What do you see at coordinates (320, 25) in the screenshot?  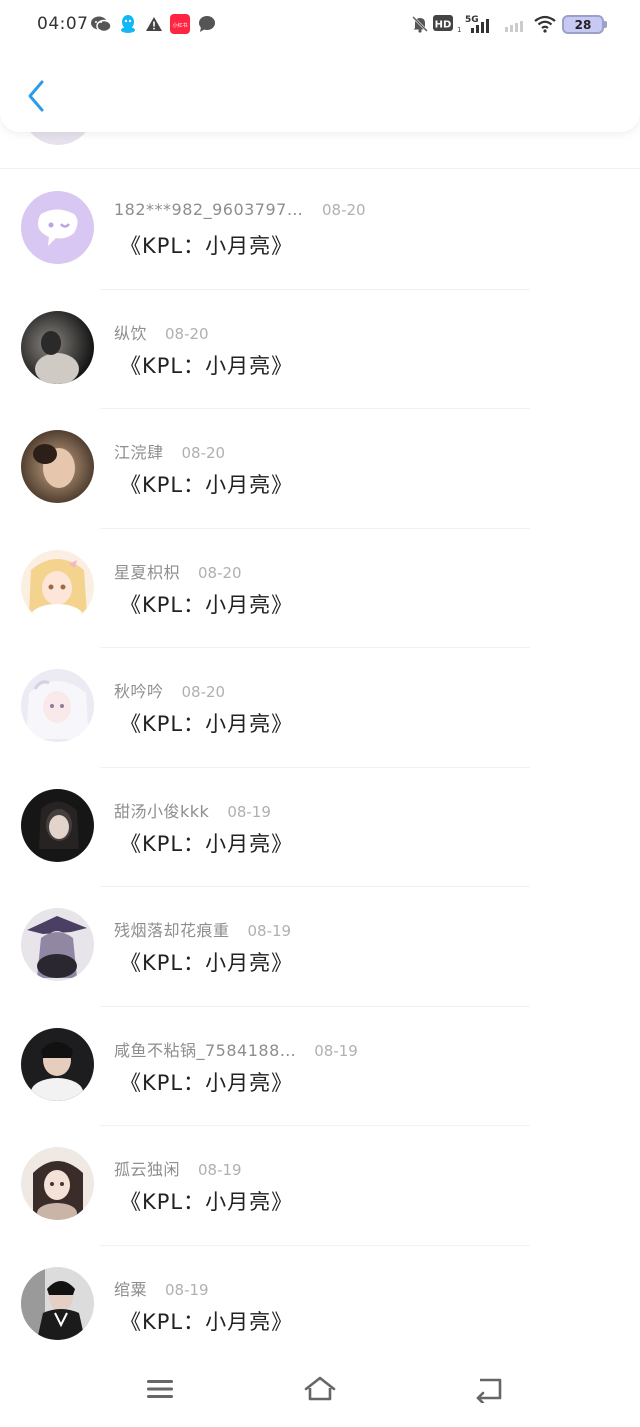 I see `status-bar: 04:07 小红书 HD 1 5G 28` at bounding box center [320, 25].